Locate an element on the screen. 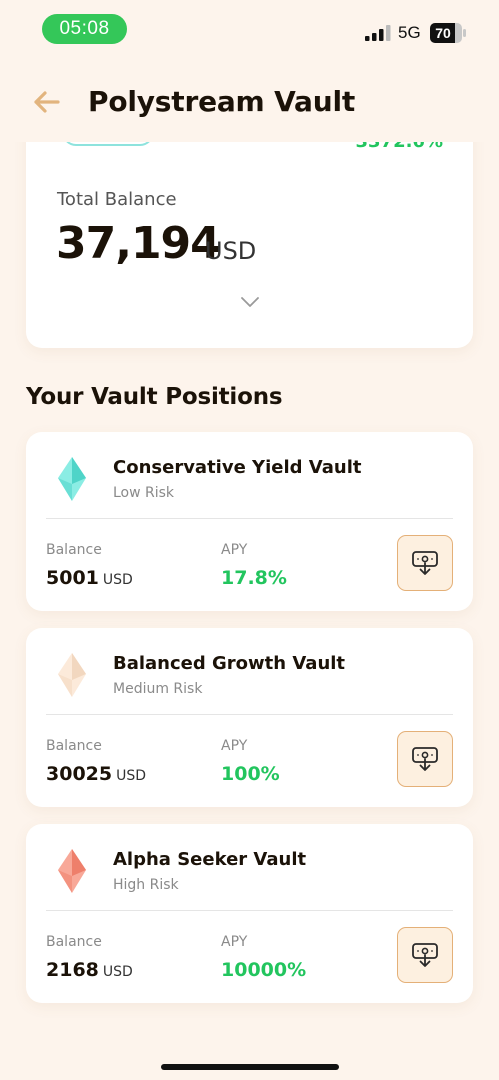 This screenshot has height=1080, width=499. vault-apy: 10000% is located at coordinates (264, 970).